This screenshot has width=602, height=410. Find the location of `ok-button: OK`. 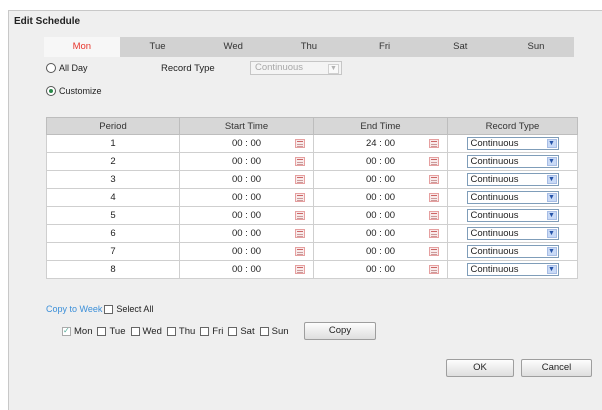

ok-button: OK is located at coordinates (480, 368).